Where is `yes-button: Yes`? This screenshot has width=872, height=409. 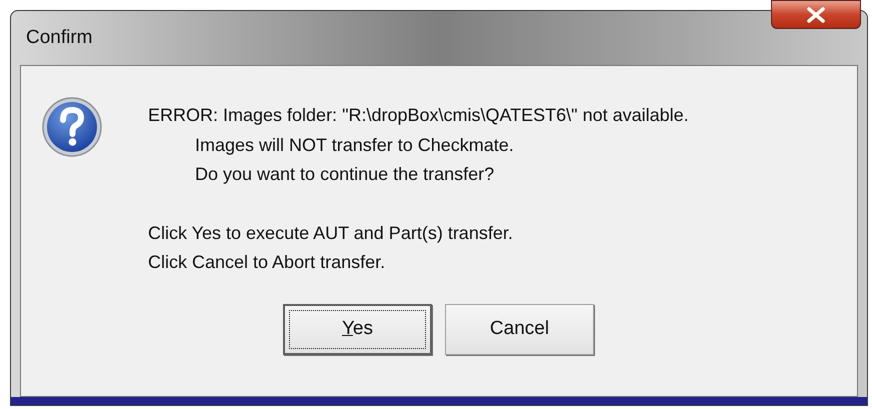 yes-button: Yes is located at coordinates (357, 329).